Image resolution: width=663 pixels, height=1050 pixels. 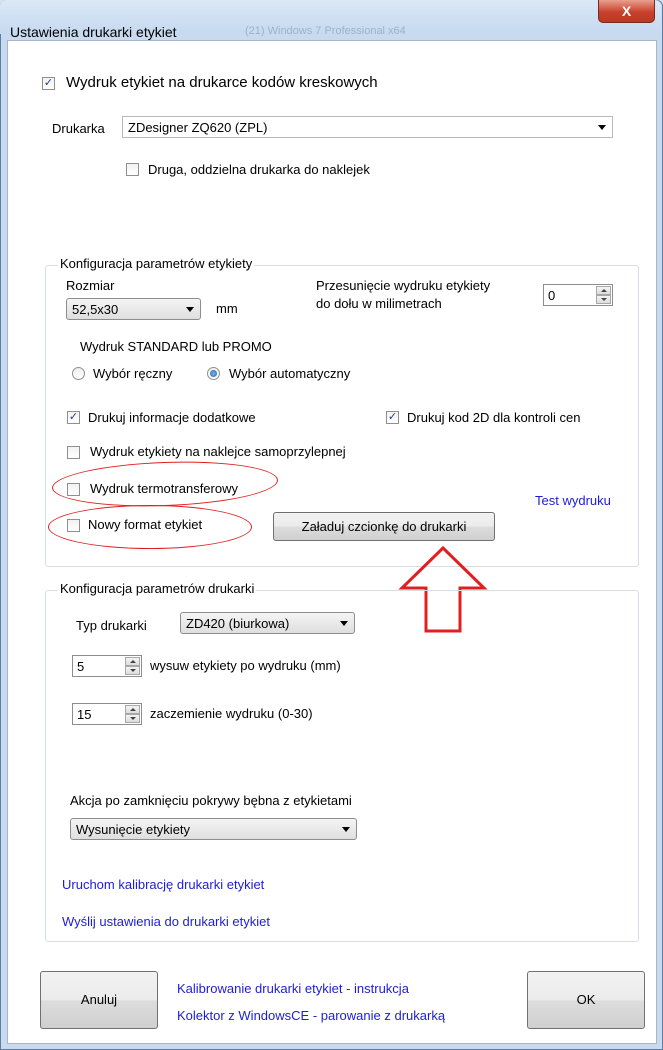 What do you see at coordinates (145, 524) in the screenshot?
I see `new-format-label: Nowy format etykiet` at bounding box center [145, 524].